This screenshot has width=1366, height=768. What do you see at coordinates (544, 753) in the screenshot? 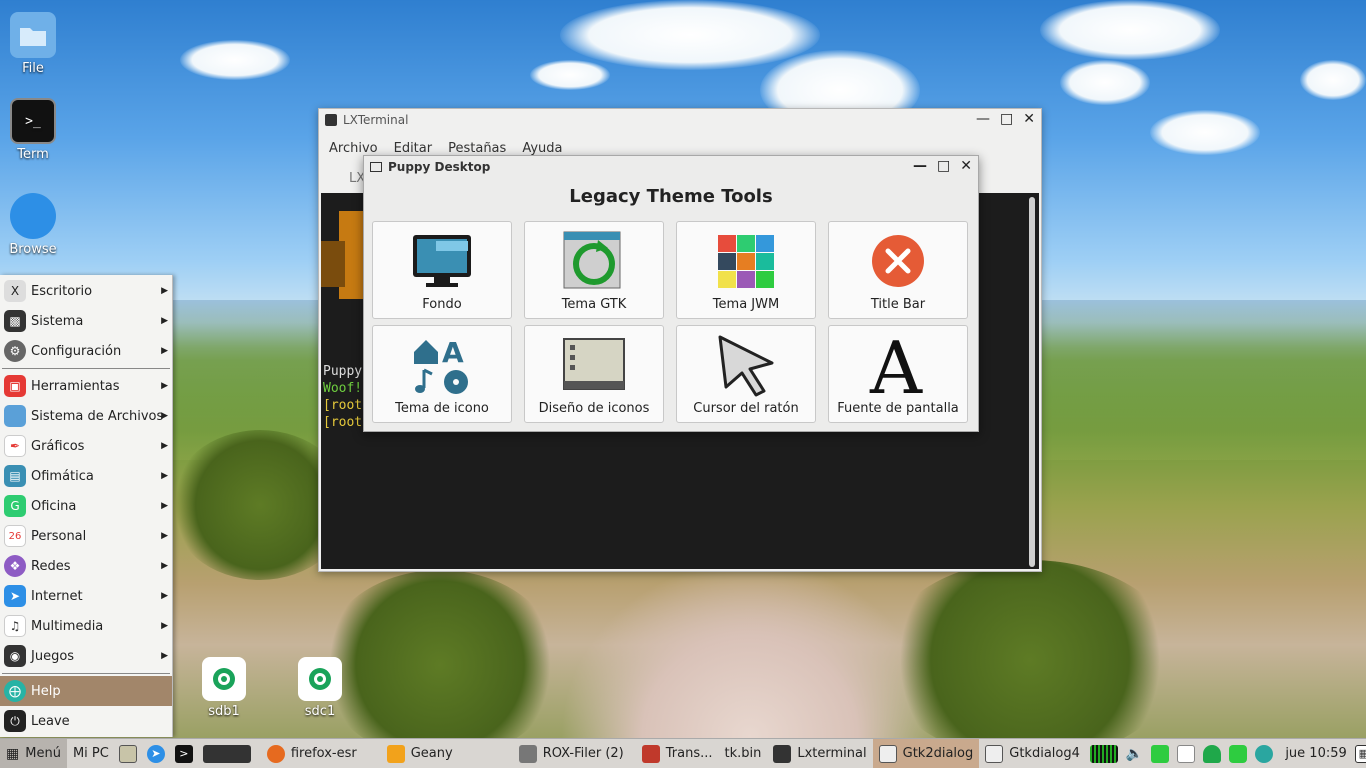
I see `task-rox-filer: ROX-Filer (2)` at bounding box center [544, 753].